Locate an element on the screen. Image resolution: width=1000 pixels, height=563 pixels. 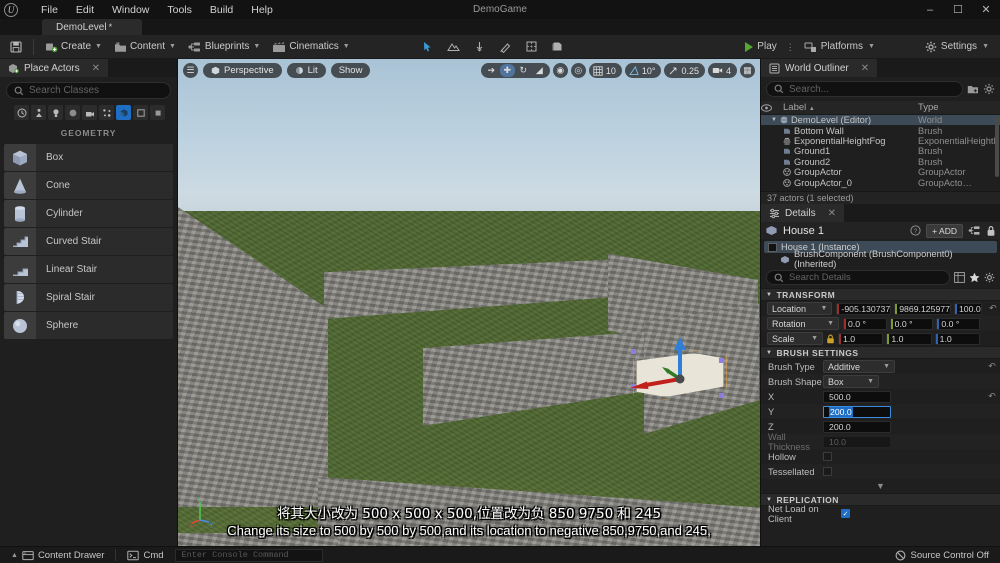
unreal-engine-logo: U is located at coordinates (11, 9).